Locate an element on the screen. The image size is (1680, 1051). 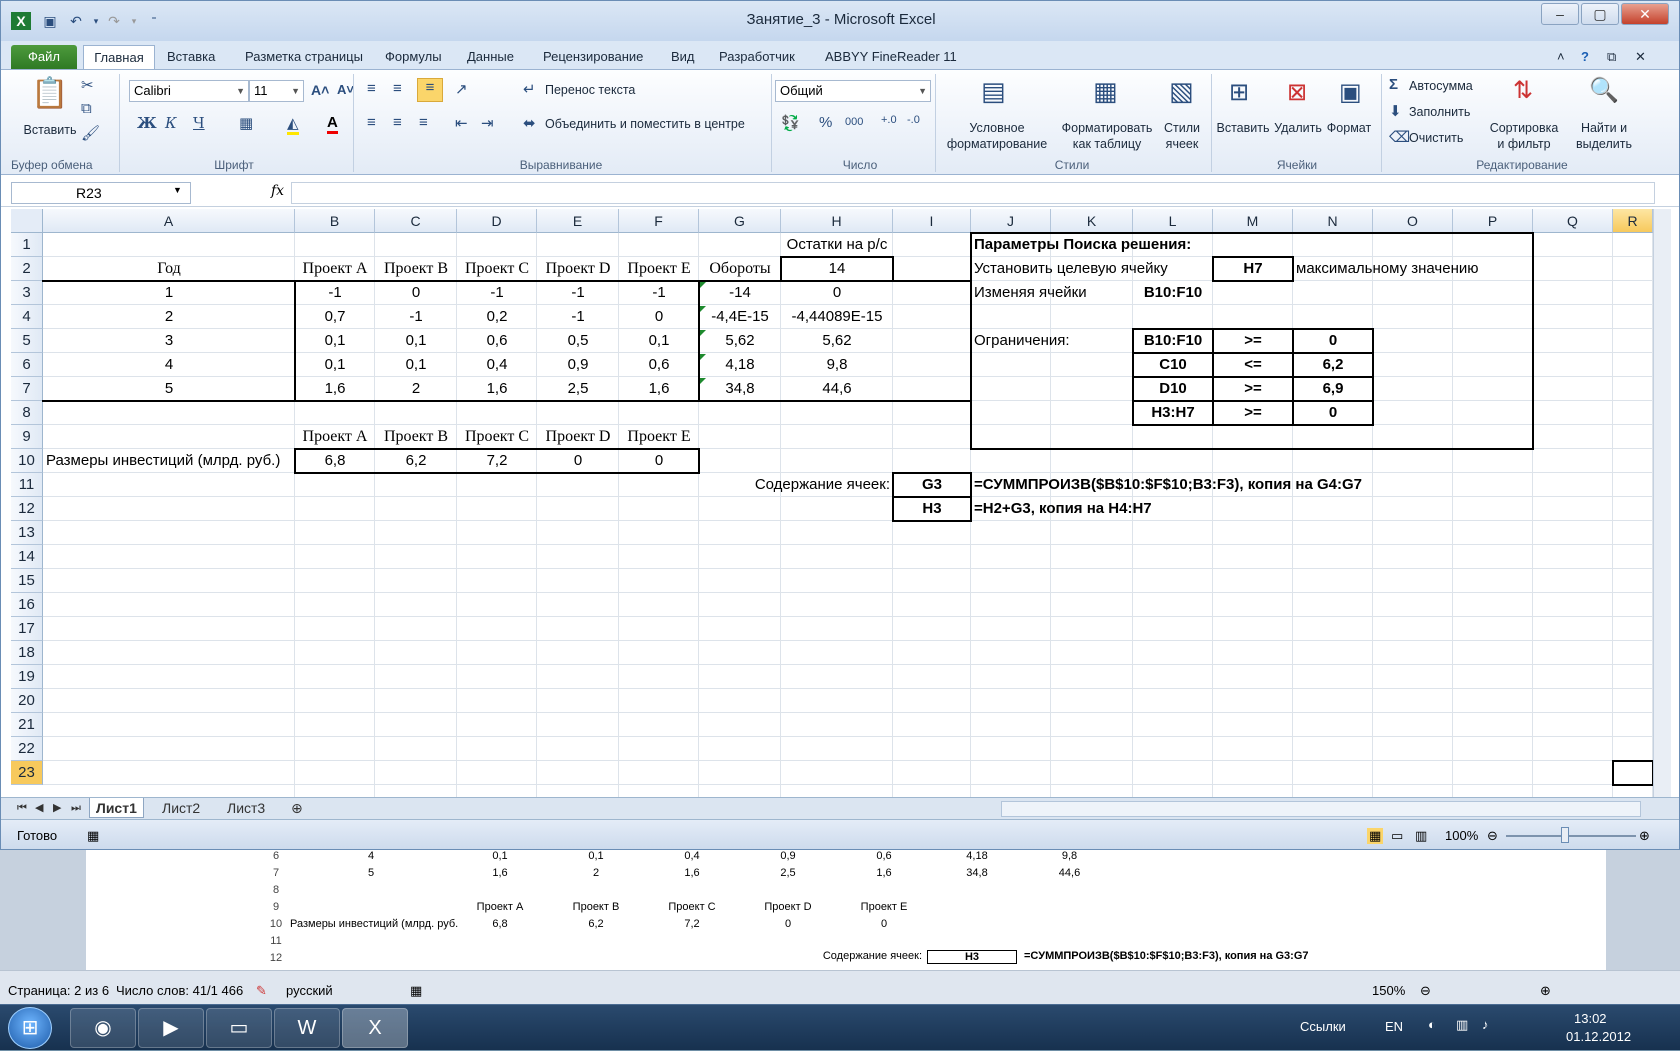
links-toolbar: Ссылки is located at coordinates (1323, 1026).